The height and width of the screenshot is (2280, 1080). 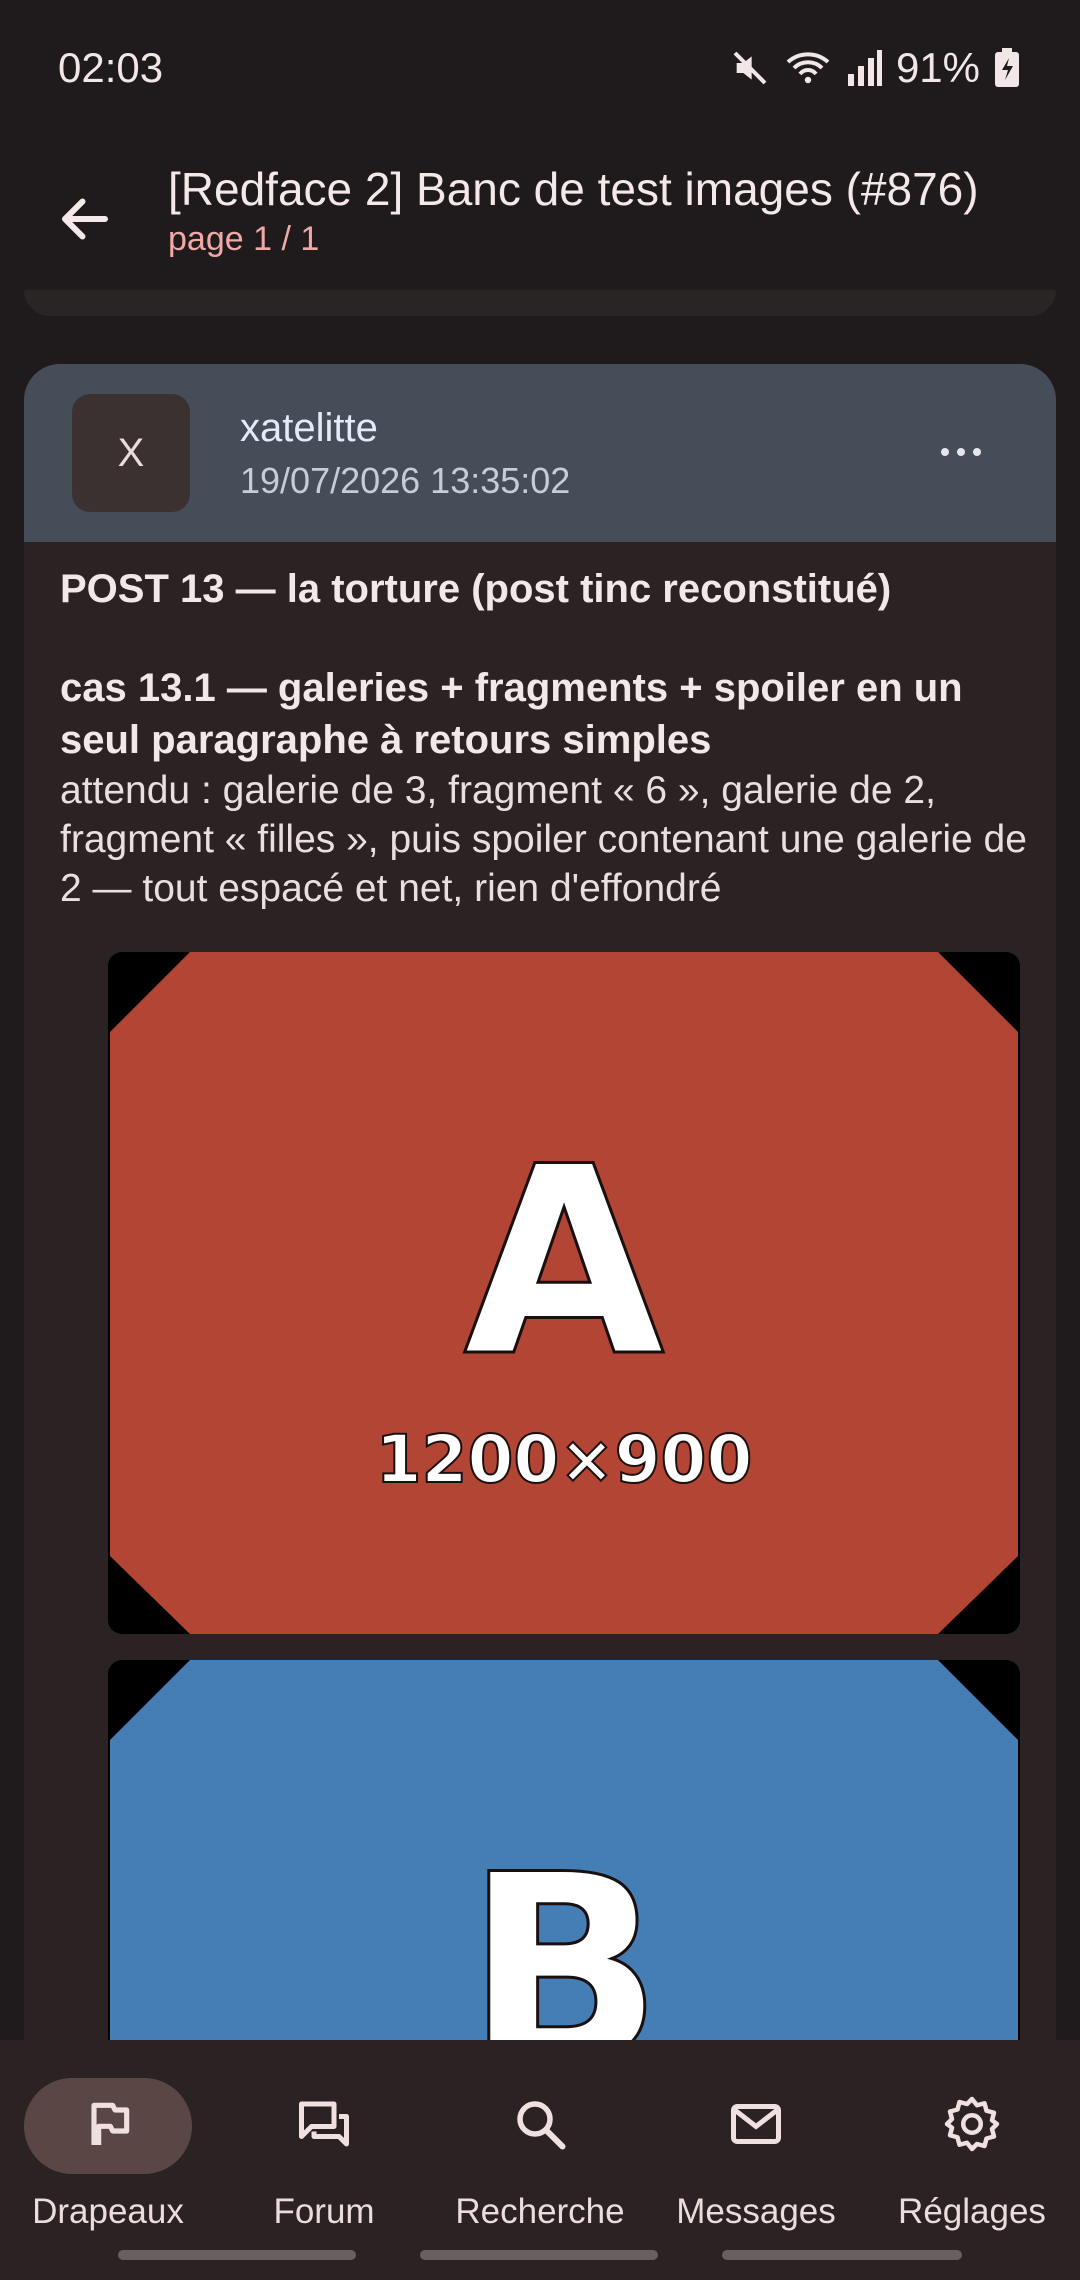 What do you see at coordinates (972, 2126) in the screenshot?
I see `gear-icon` at bounding box center [972, 2126].